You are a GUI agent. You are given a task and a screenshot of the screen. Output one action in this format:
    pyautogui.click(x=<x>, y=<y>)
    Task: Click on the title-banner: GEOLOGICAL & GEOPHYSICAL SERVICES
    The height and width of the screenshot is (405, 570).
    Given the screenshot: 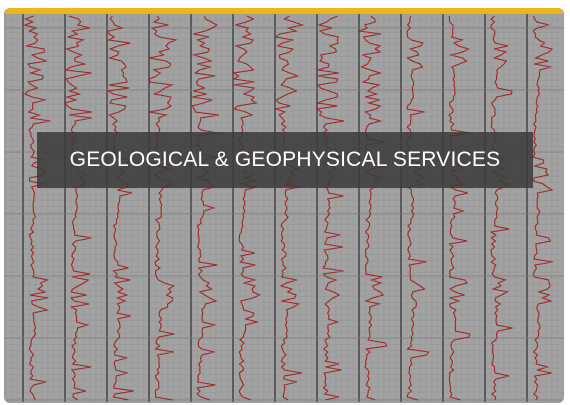 What is the action you would take?
    pyautogui.click(x=285, y=160)
    